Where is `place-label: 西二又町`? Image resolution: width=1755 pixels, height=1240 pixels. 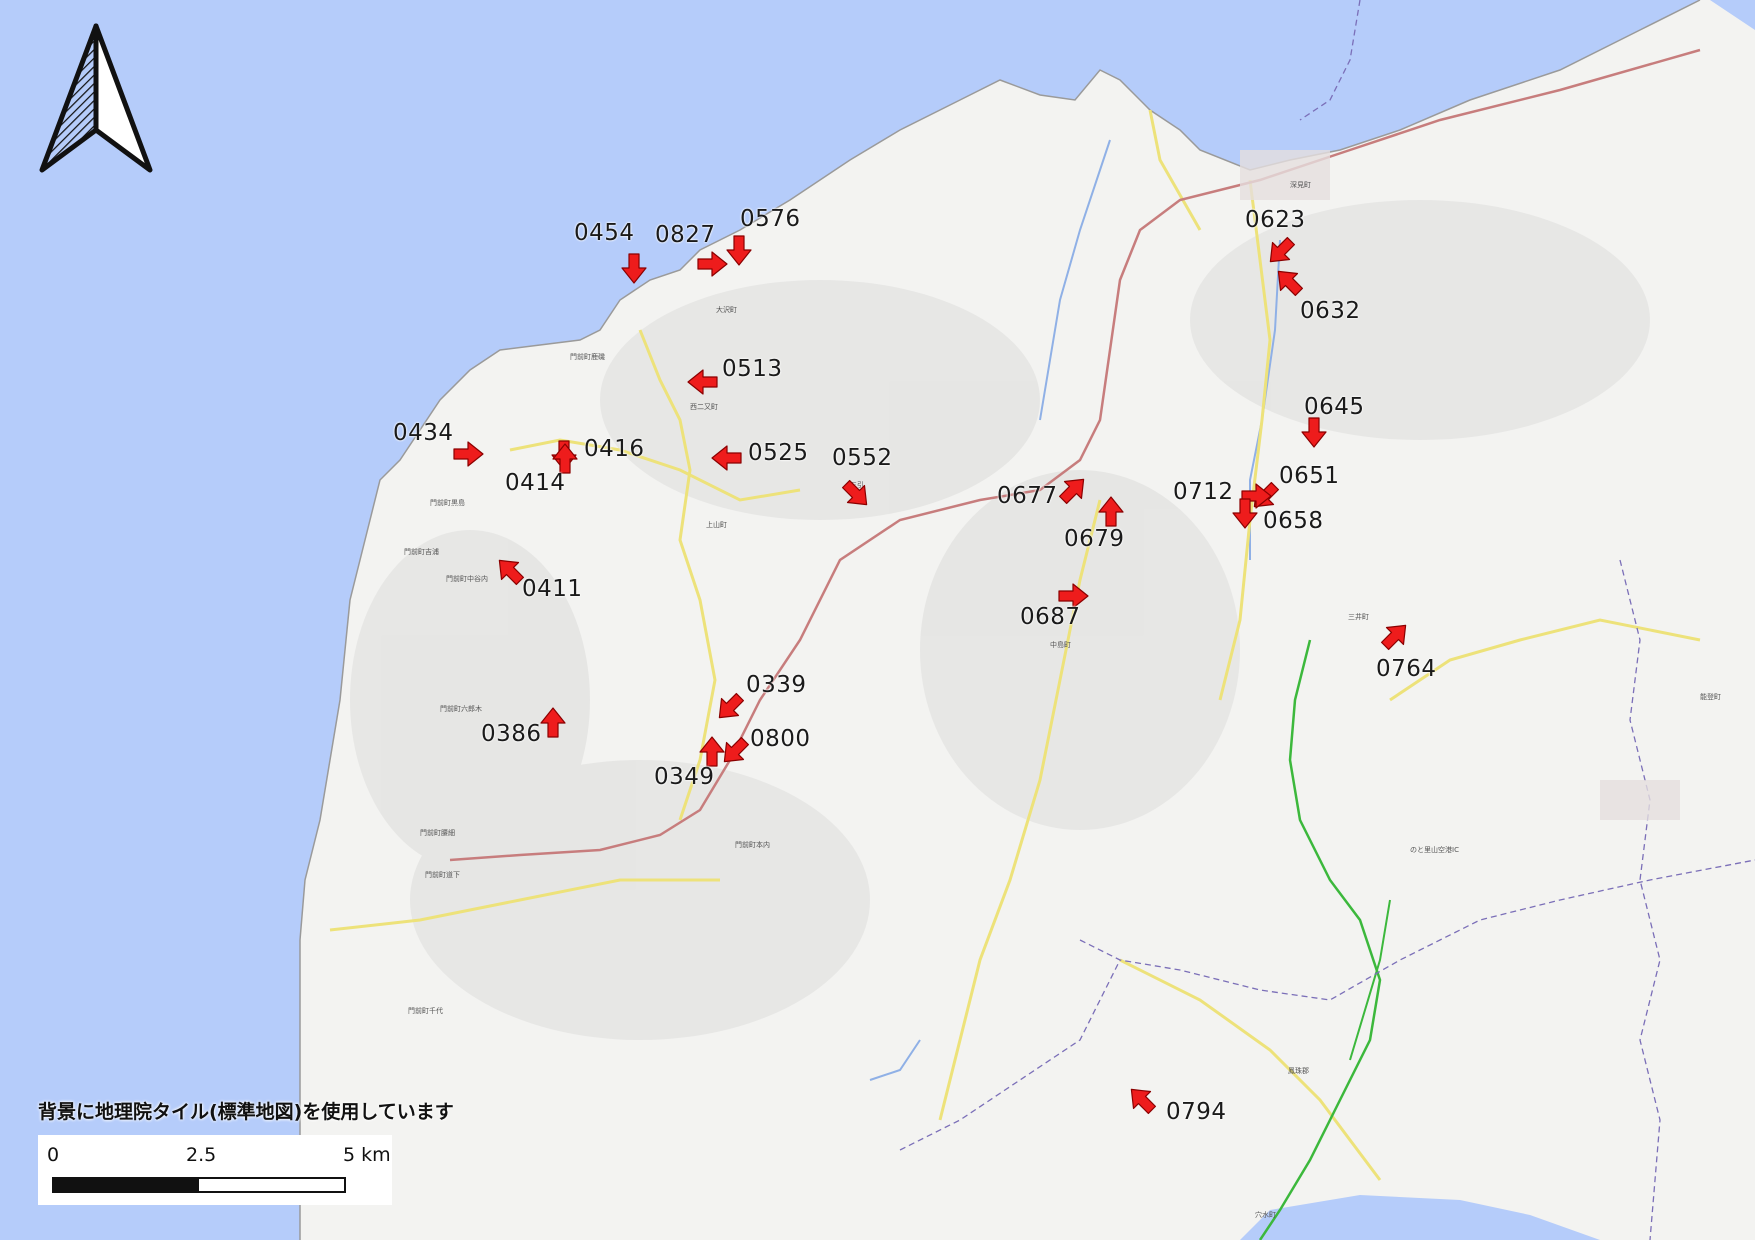
place-label: 西二又町 is located at coordinates (704, 407).